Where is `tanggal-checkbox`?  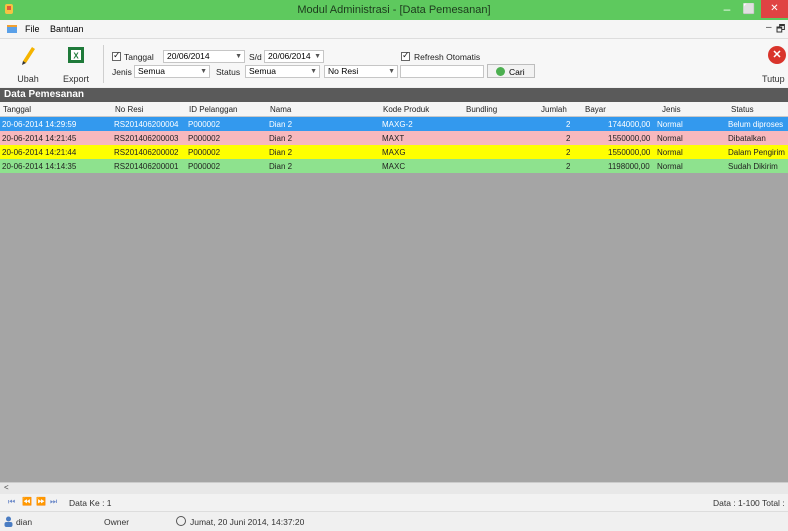
tanggal-checkbox is located at coordinates (116, 55).